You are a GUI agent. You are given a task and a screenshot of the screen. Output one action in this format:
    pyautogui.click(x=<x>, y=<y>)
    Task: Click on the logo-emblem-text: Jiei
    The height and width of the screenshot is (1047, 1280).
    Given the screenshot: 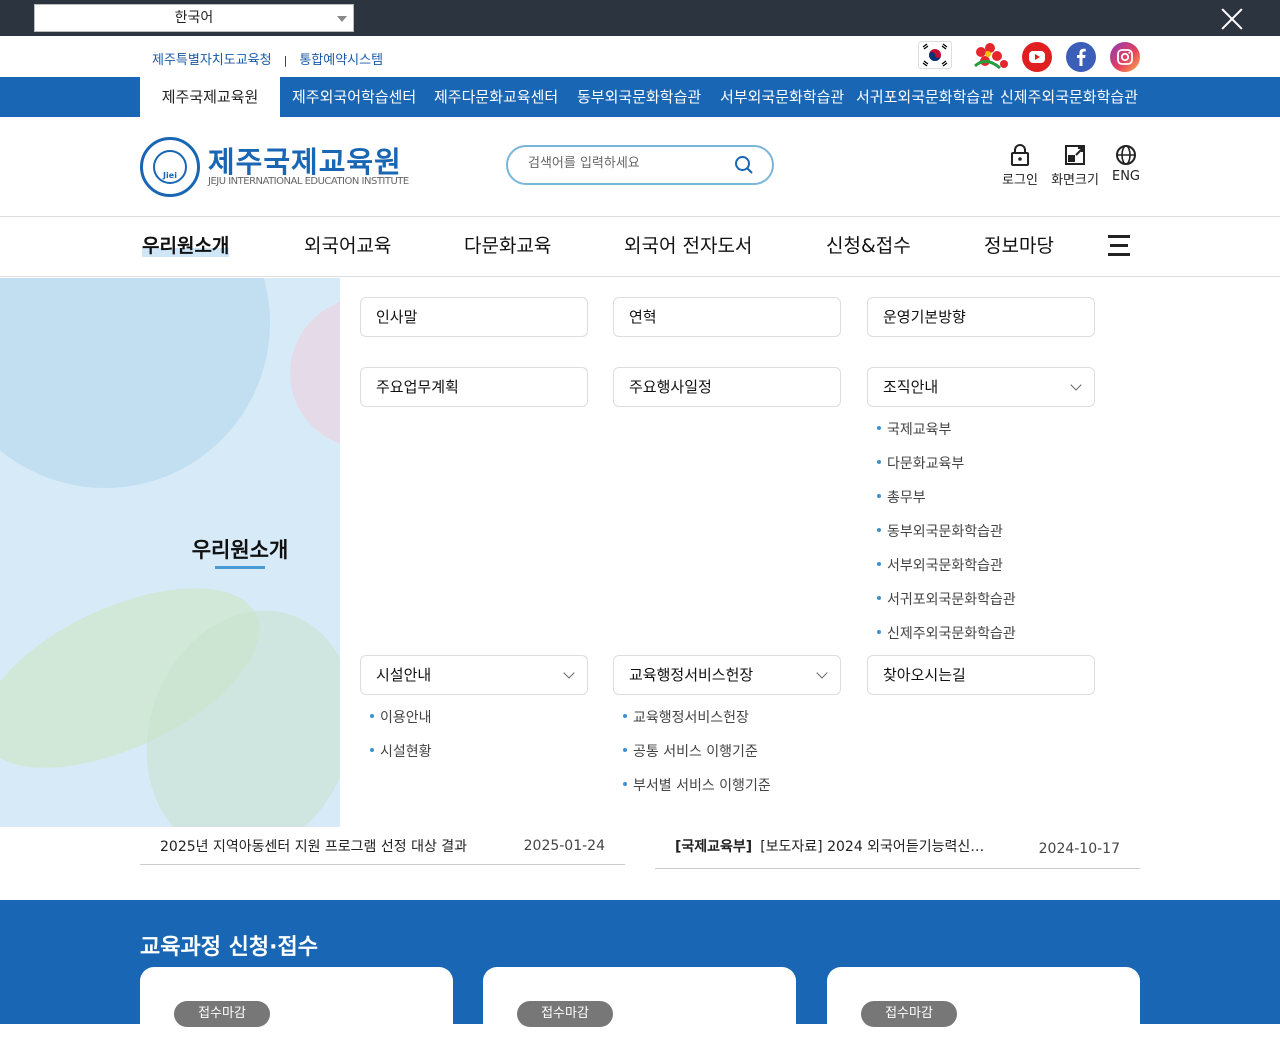 What is the action you would take?
    pyautogui.click(x=170, y=167)
    